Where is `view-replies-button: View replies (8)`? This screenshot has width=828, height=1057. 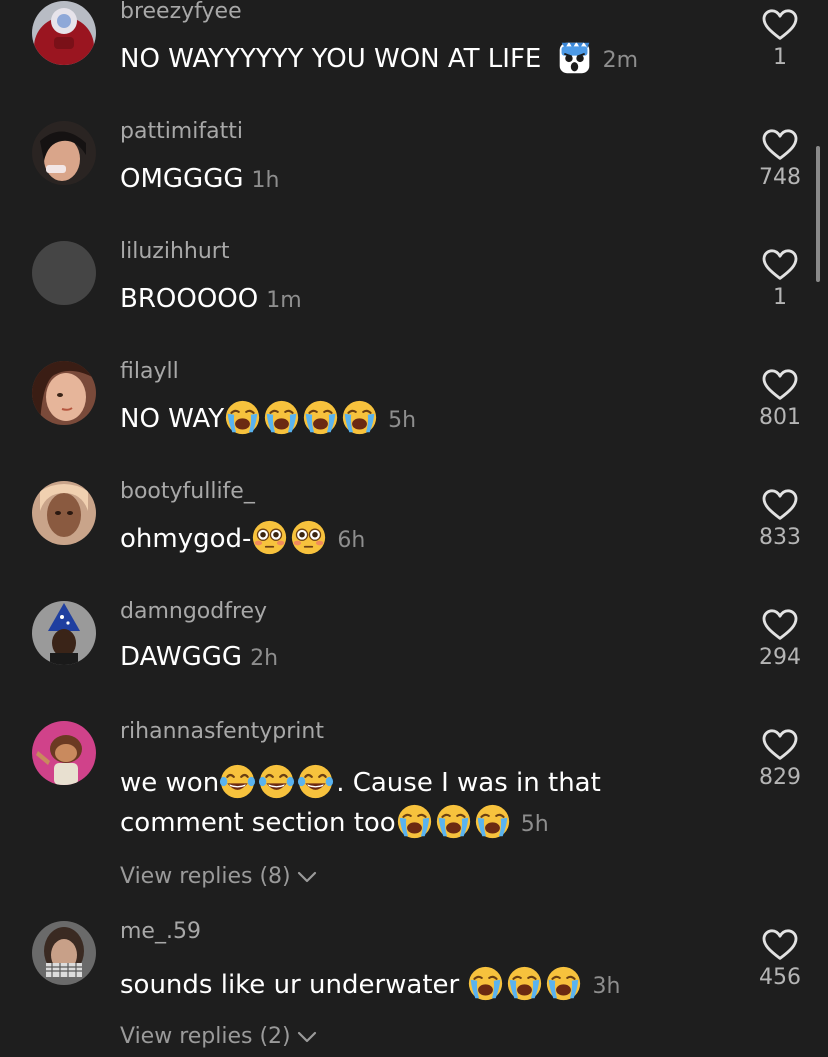 view-replies-button: View replies (8) is located at coordinates (218, 876).